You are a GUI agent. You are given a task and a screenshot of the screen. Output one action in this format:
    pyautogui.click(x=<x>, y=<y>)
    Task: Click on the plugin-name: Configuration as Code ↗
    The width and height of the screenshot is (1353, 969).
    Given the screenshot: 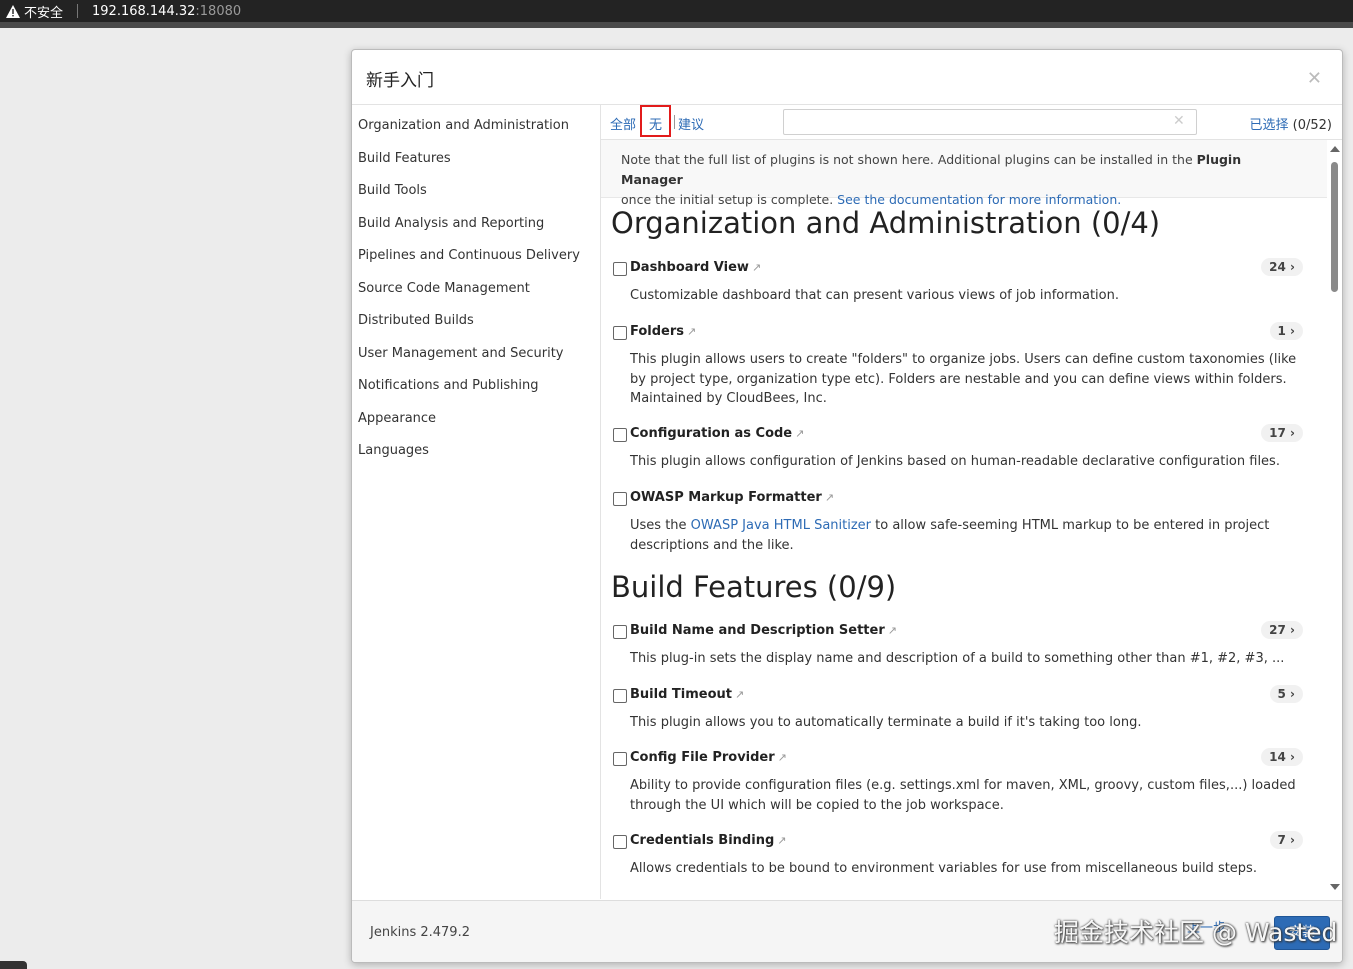 What is the action you would take?
    pyautogui.click(x=717, y=433)
    